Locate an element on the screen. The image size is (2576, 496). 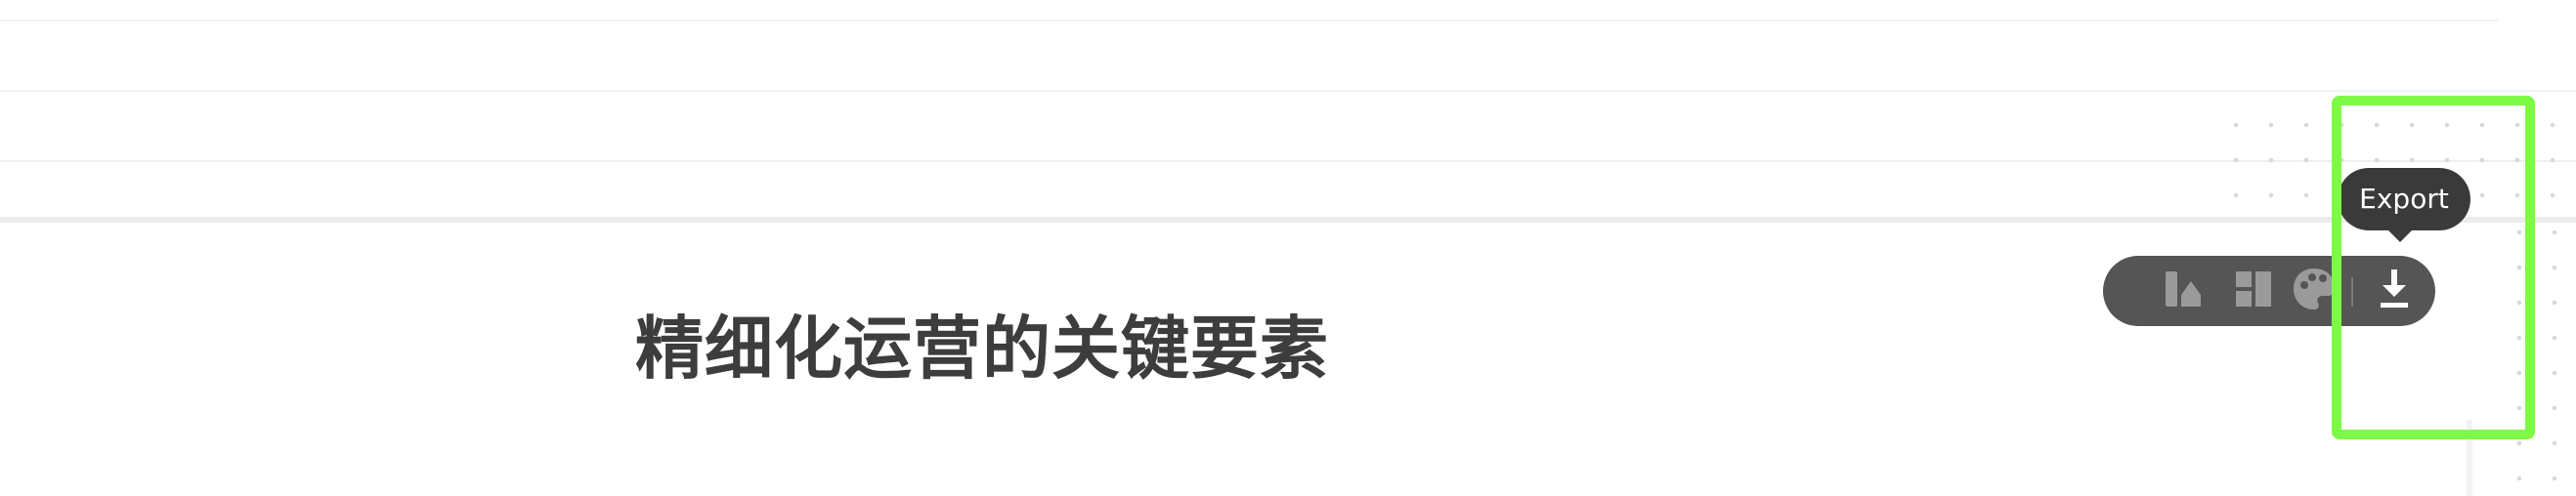
slide-title: 精细化运营的关键要素 is located at coordinates (982, 349).